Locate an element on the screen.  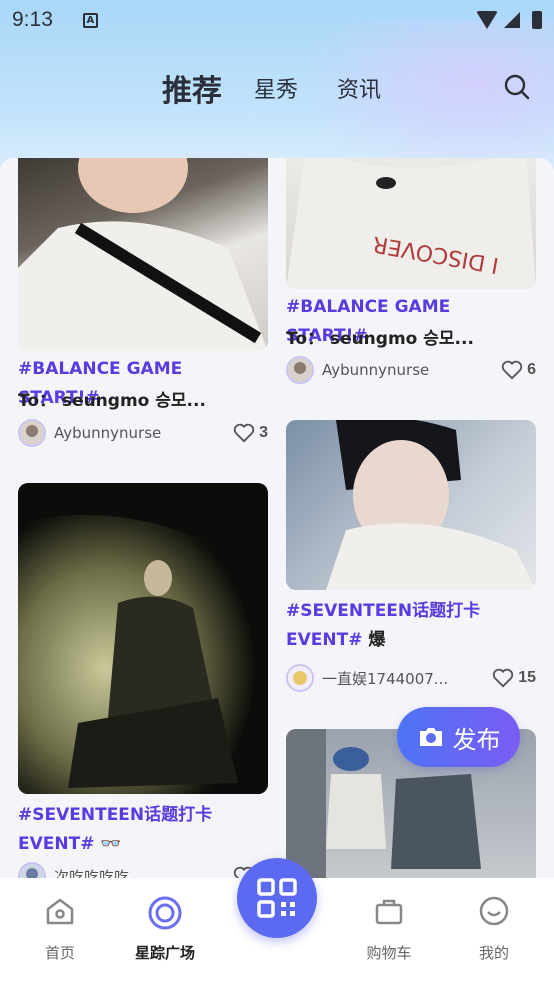
qr-icon is located at coordinates (277, 898).